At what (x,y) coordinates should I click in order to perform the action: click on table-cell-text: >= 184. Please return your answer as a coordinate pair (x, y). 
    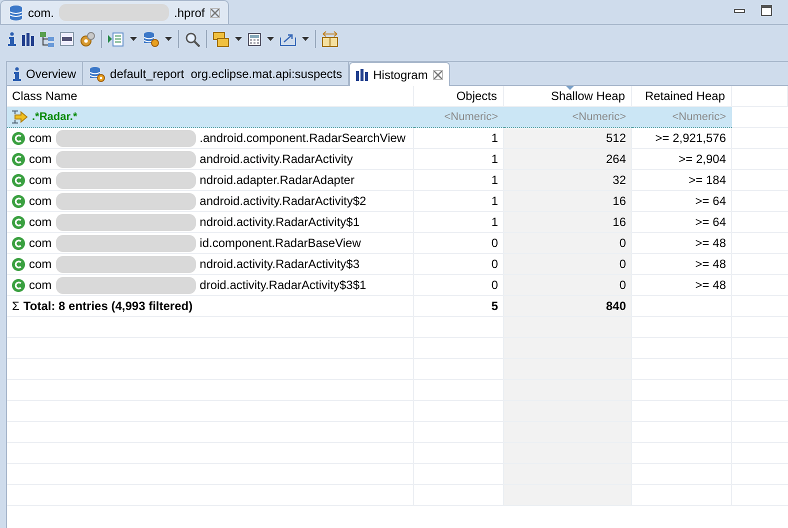
    Looking at the image, I should click on (707, 180).